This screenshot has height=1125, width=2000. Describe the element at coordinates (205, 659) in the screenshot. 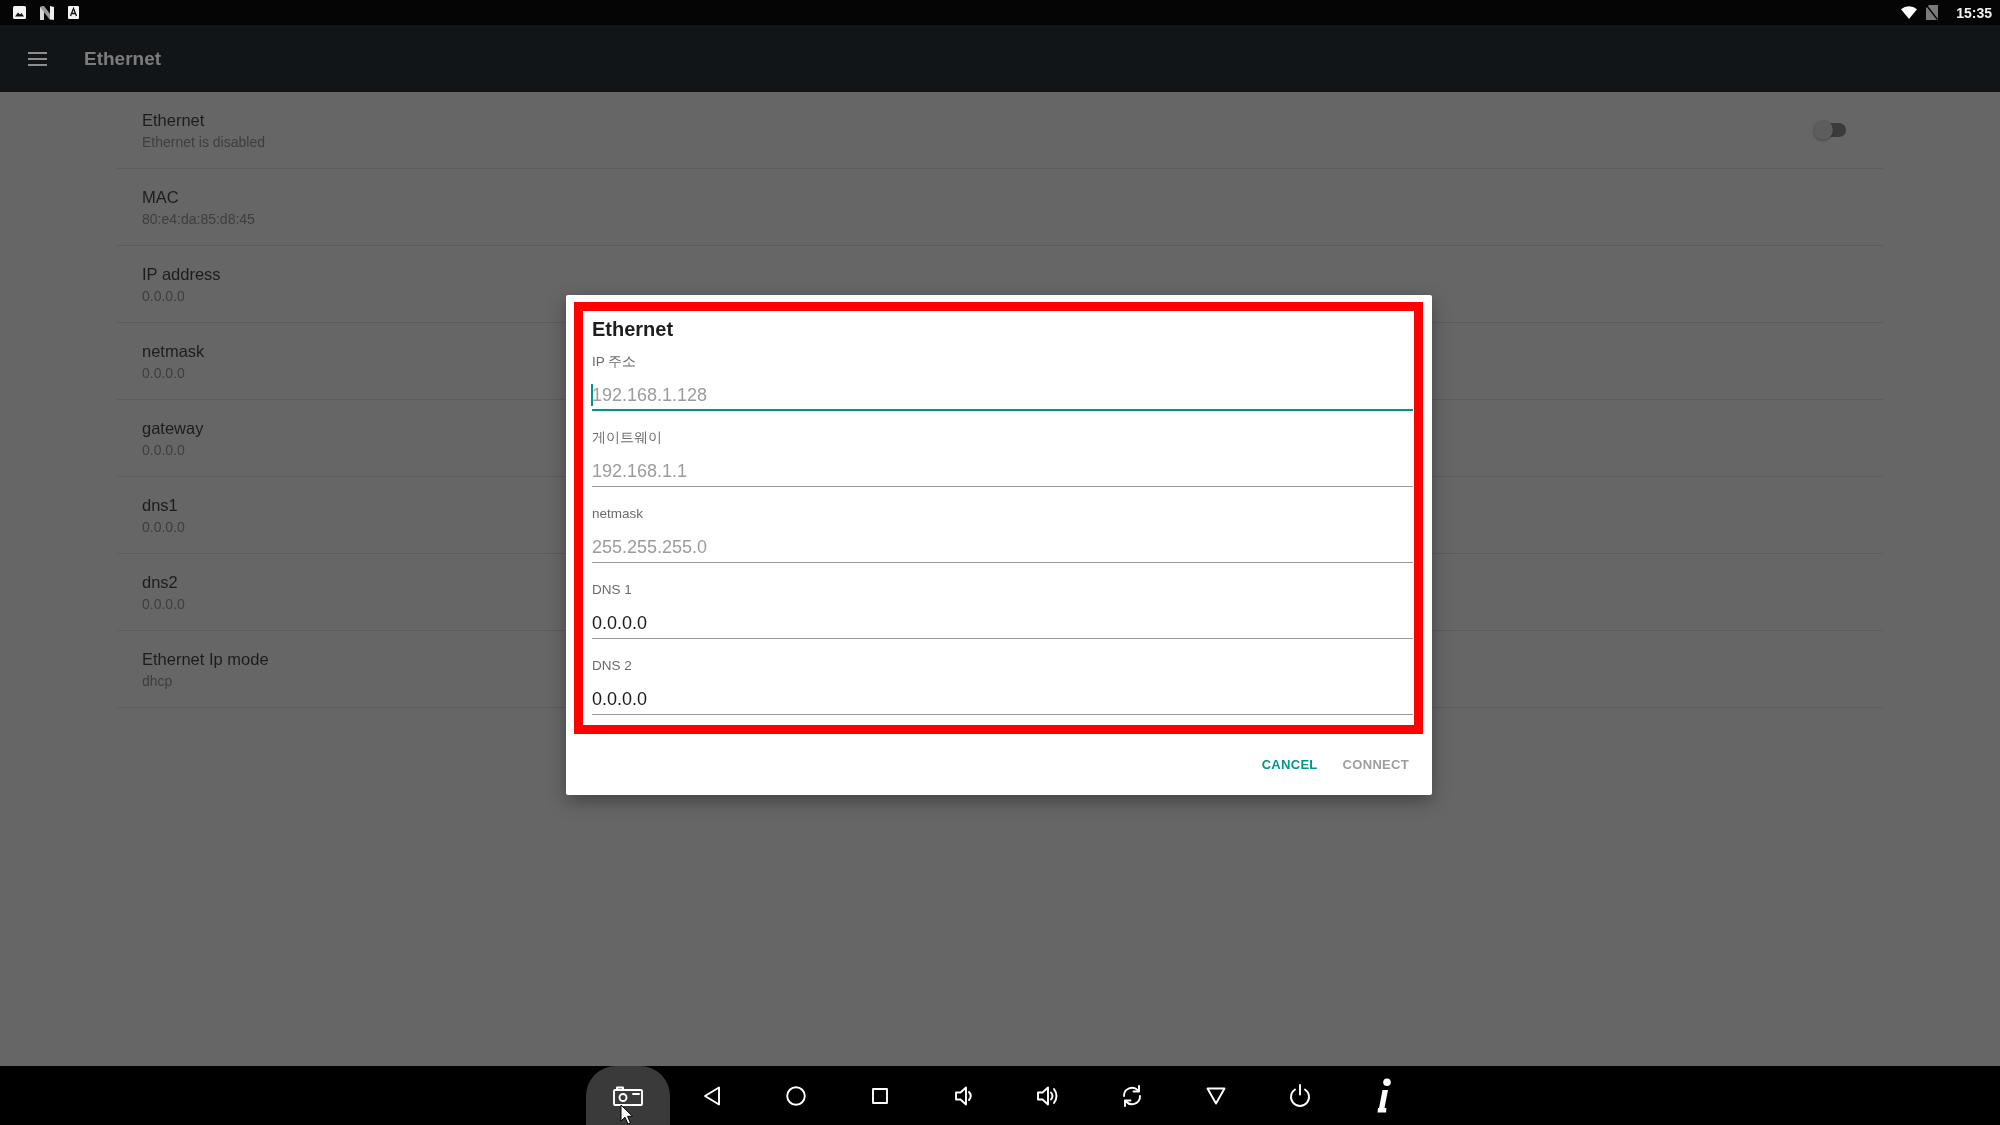

I see `setting-title: Ethernet Ip mode` at that location.